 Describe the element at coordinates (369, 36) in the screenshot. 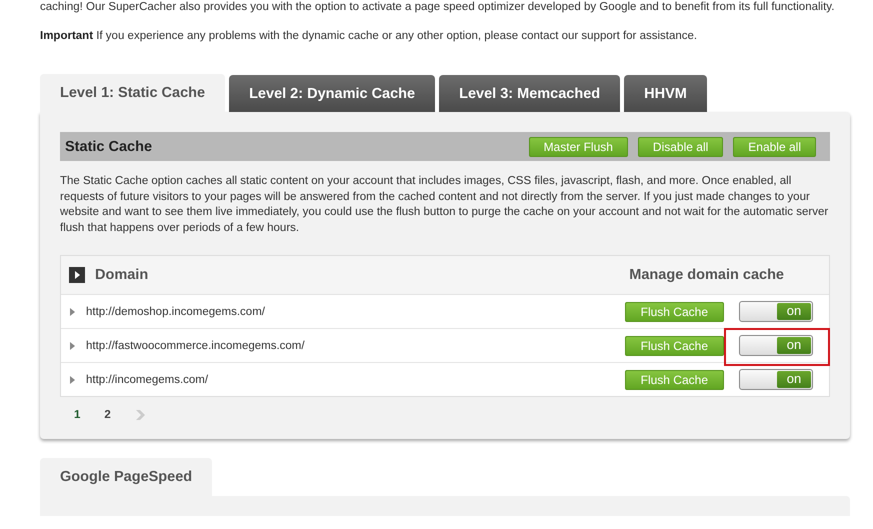

I see `important-note: Important If you experience any problems with the dynamic cache or any other option, please contact our support for assistance.` at that location.